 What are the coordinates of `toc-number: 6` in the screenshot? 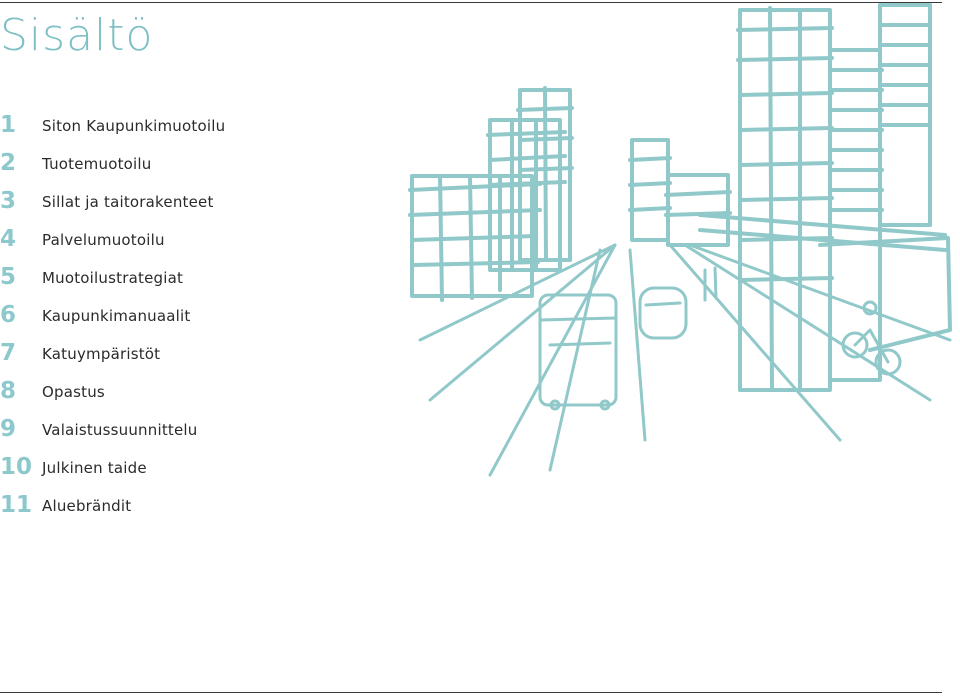 It's located at (8, 315).